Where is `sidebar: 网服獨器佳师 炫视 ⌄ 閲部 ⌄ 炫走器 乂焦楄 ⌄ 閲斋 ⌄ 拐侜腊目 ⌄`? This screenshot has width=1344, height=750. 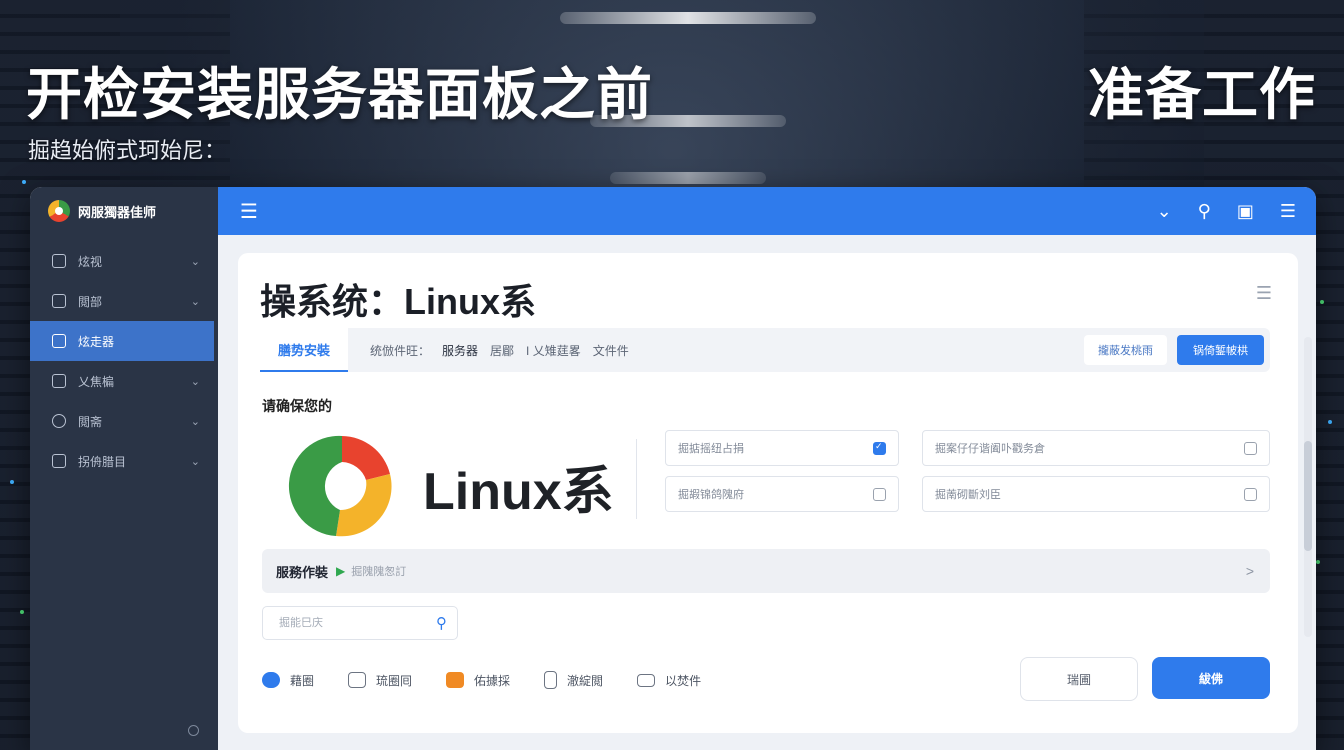
sidebar: 网服獨器佳师 炫视 ⌄ 閲部 ⌄ 炫走器 乂焦楄 ⌄ 閲斋 ⌄ 拐侜腊目 ⌄ is located at coordinates (124, 468).